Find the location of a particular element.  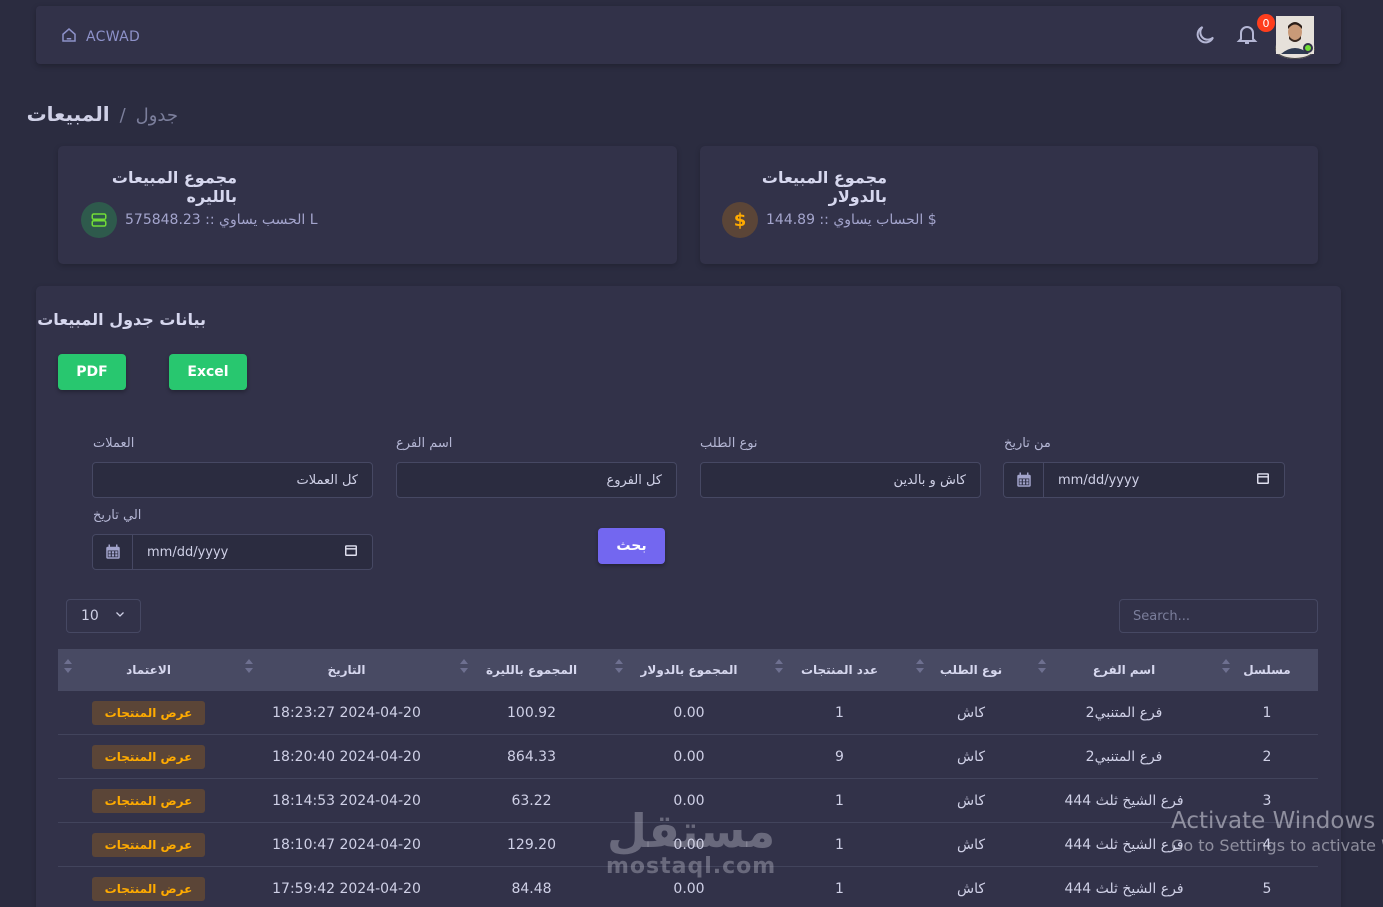

watermark-english: mostaql.com is located at coordinates (691, 866).